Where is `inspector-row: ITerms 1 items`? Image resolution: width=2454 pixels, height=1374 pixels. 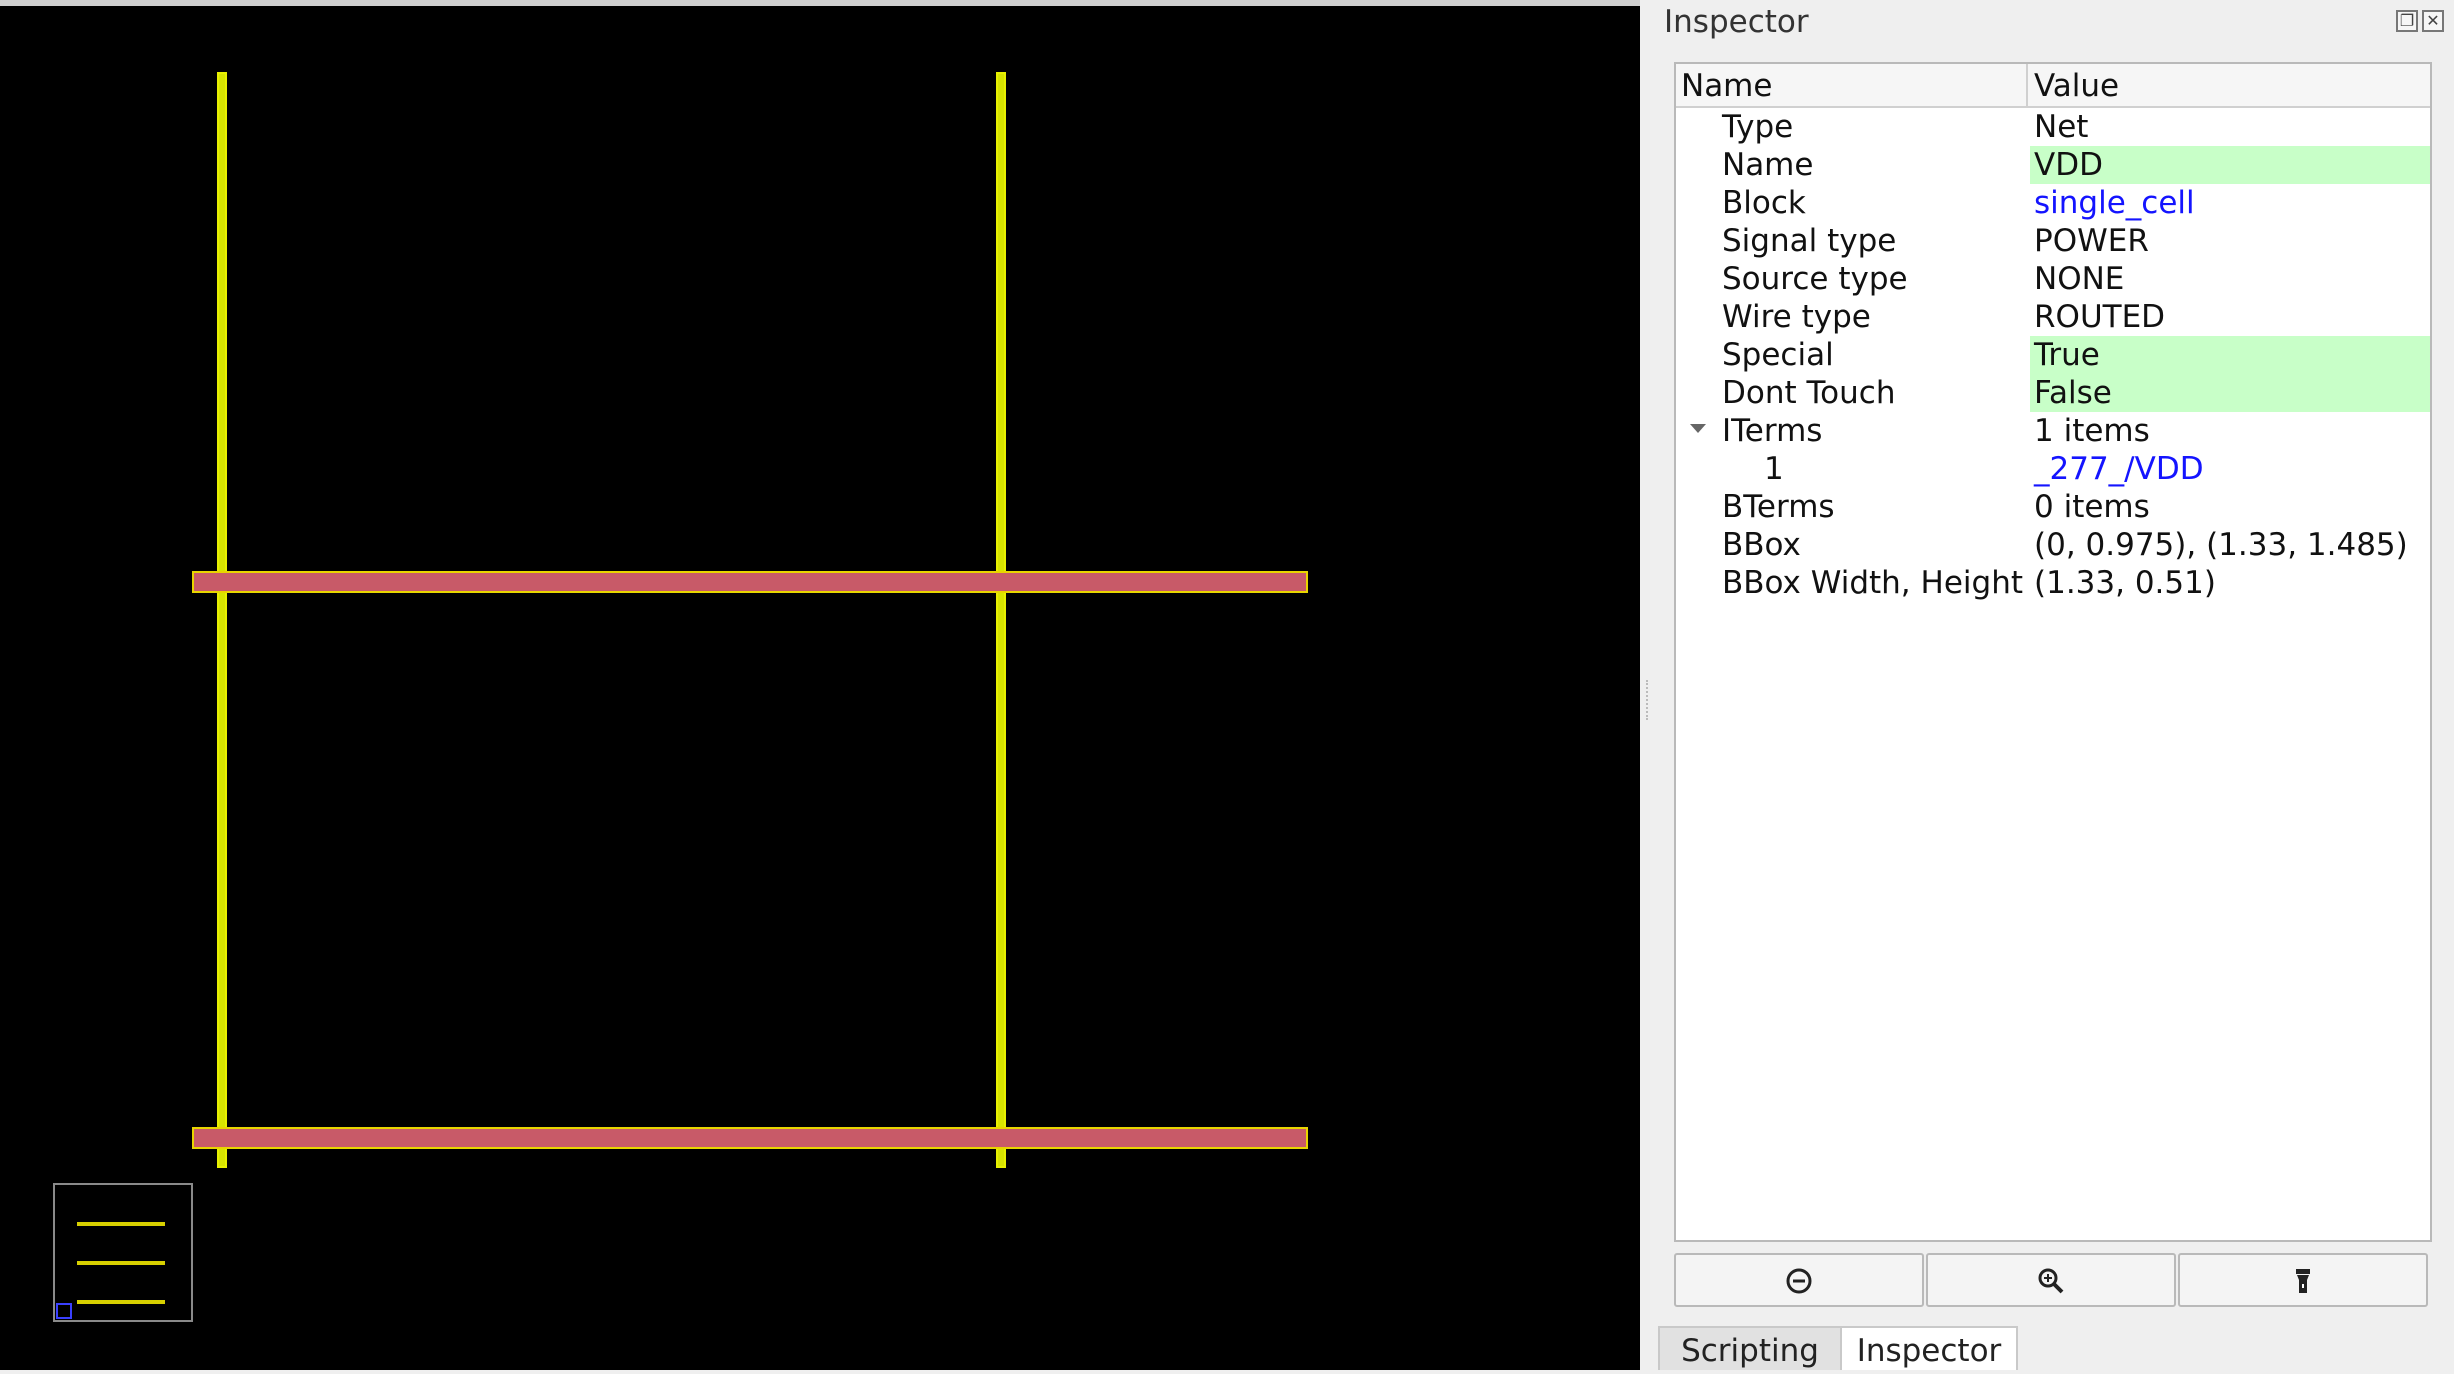 inspector-row: ITerms 1 items is located at coordinates (2053, 431).